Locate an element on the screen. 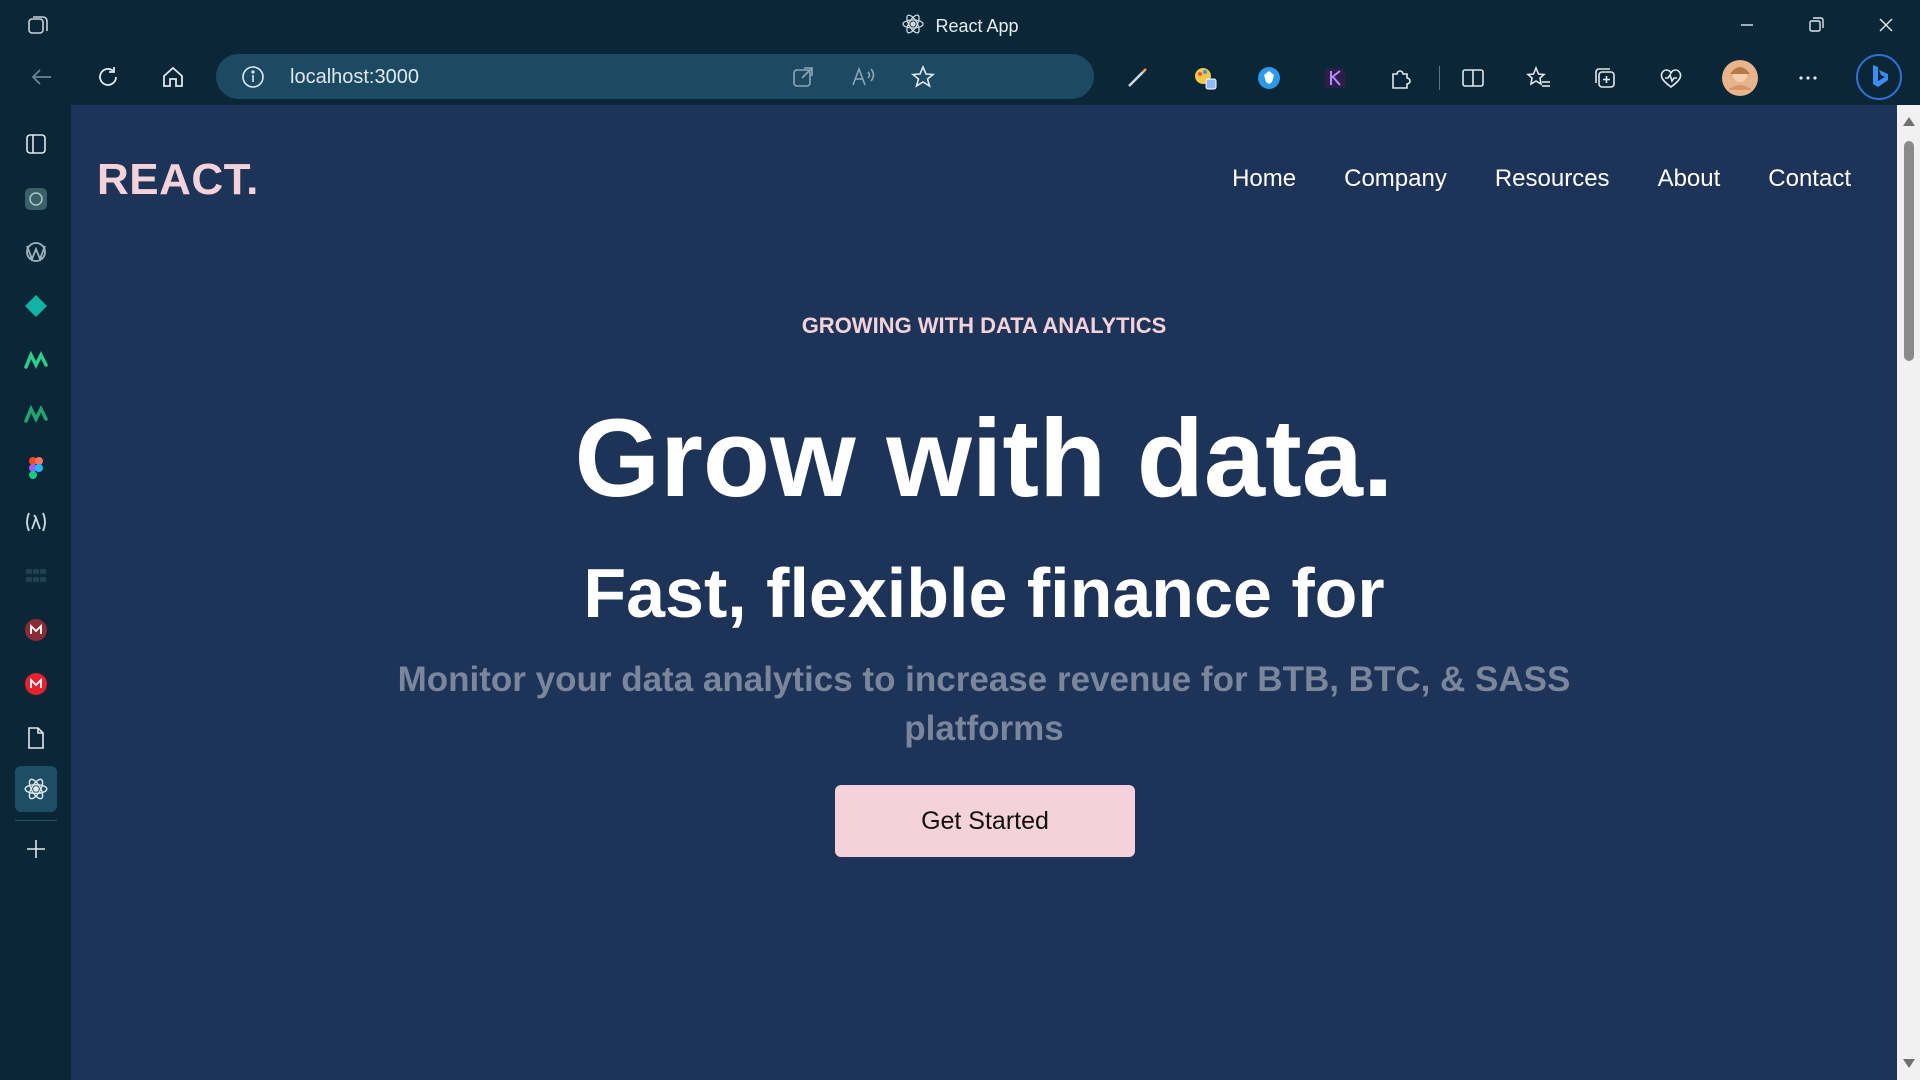 The height and width of the screenshot is (1080, 1920). nav-link-resources: Resources is located at coordinates (1552, 179).